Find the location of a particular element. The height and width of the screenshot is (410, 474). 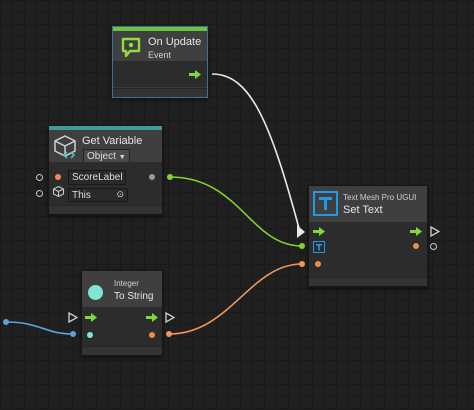

node-title: On Update is located at coordinates (175, 42).